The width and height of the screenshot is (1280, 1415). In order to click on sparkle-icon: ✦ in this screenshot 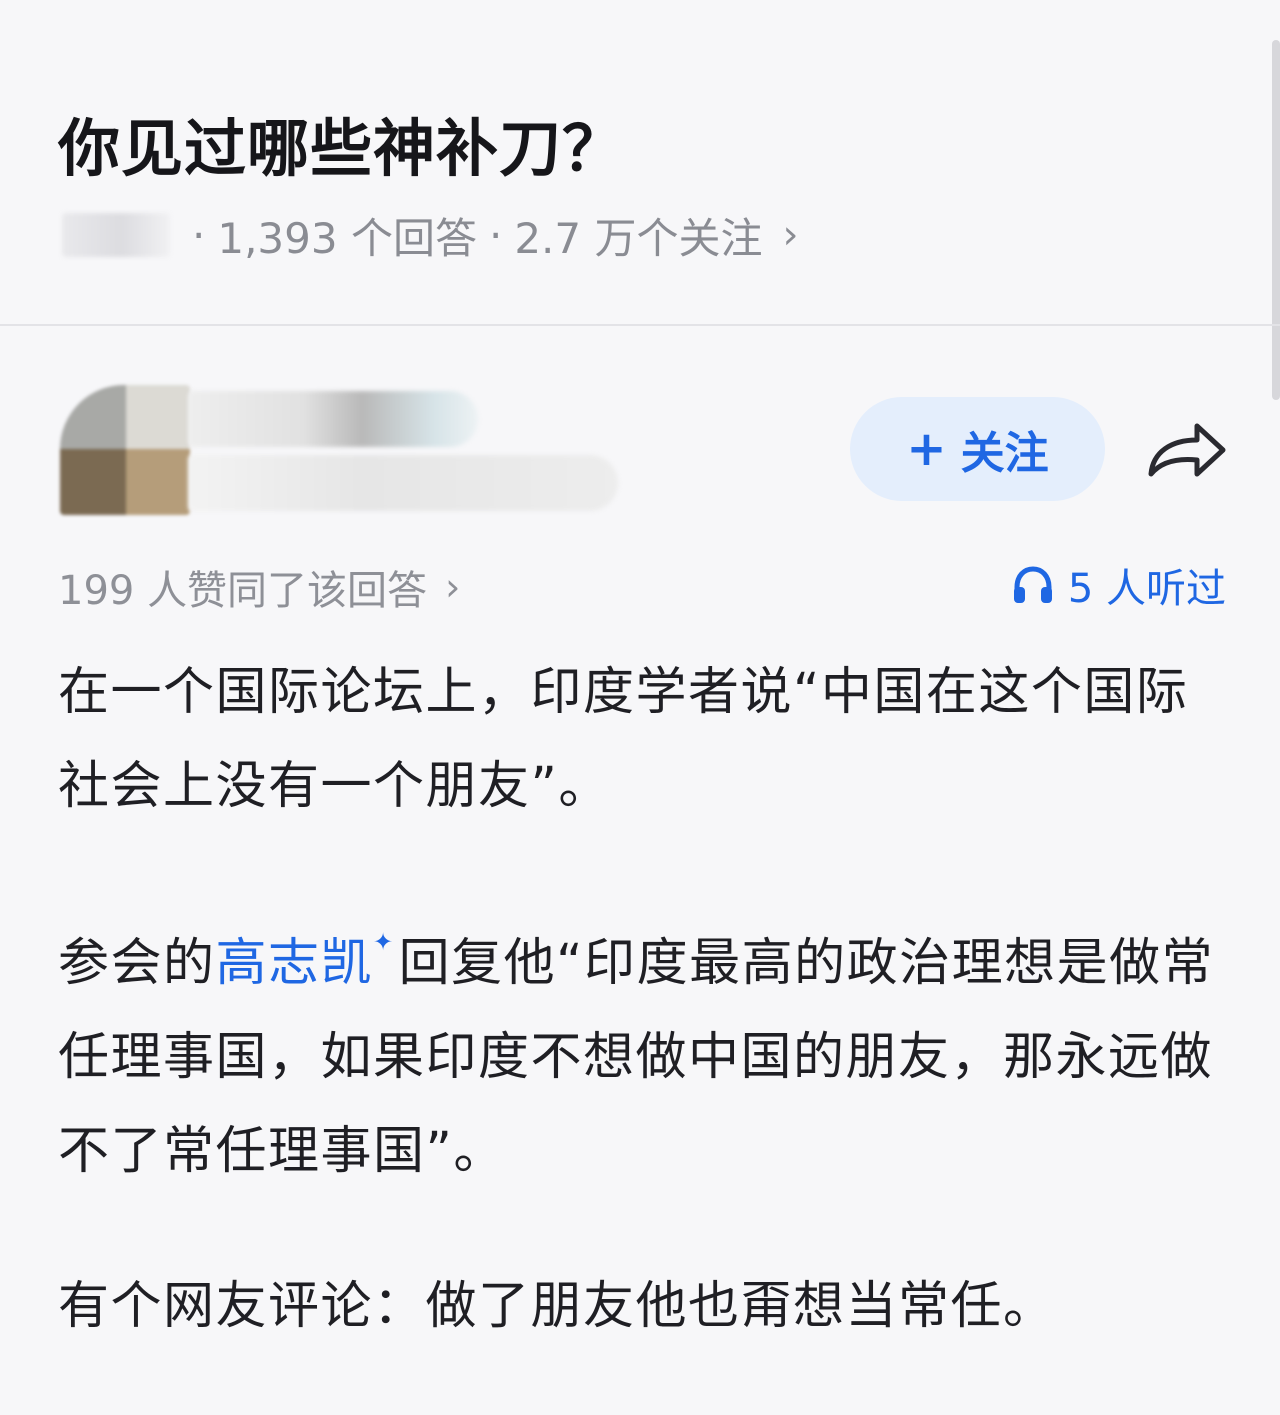, I will do `click(384, 942)`.